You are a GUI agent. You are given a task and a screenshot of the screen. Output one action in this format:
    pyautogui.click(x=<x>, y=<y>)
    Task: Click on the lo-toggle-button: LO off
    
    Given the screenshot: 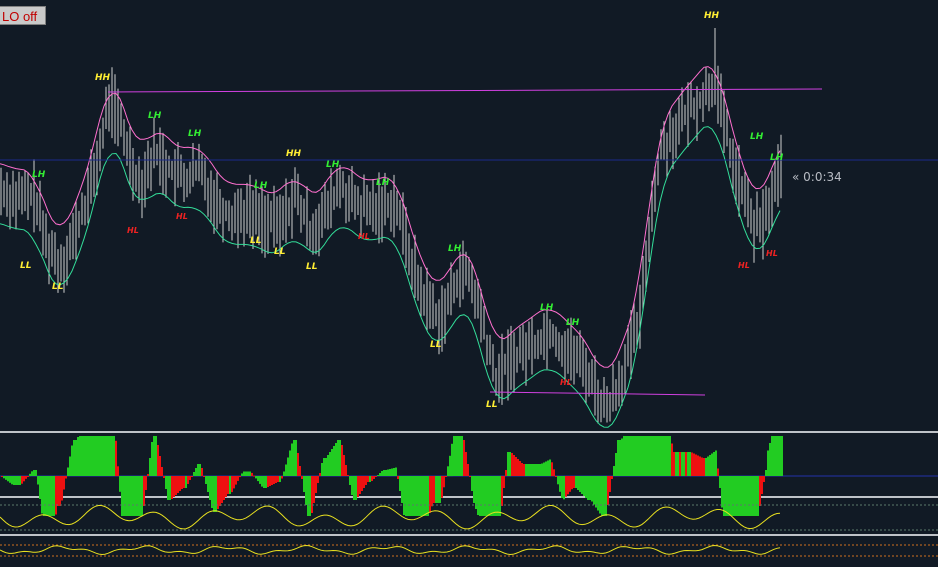 What is the action you would take?
    pyautogui.click(x=23, y=15)
    